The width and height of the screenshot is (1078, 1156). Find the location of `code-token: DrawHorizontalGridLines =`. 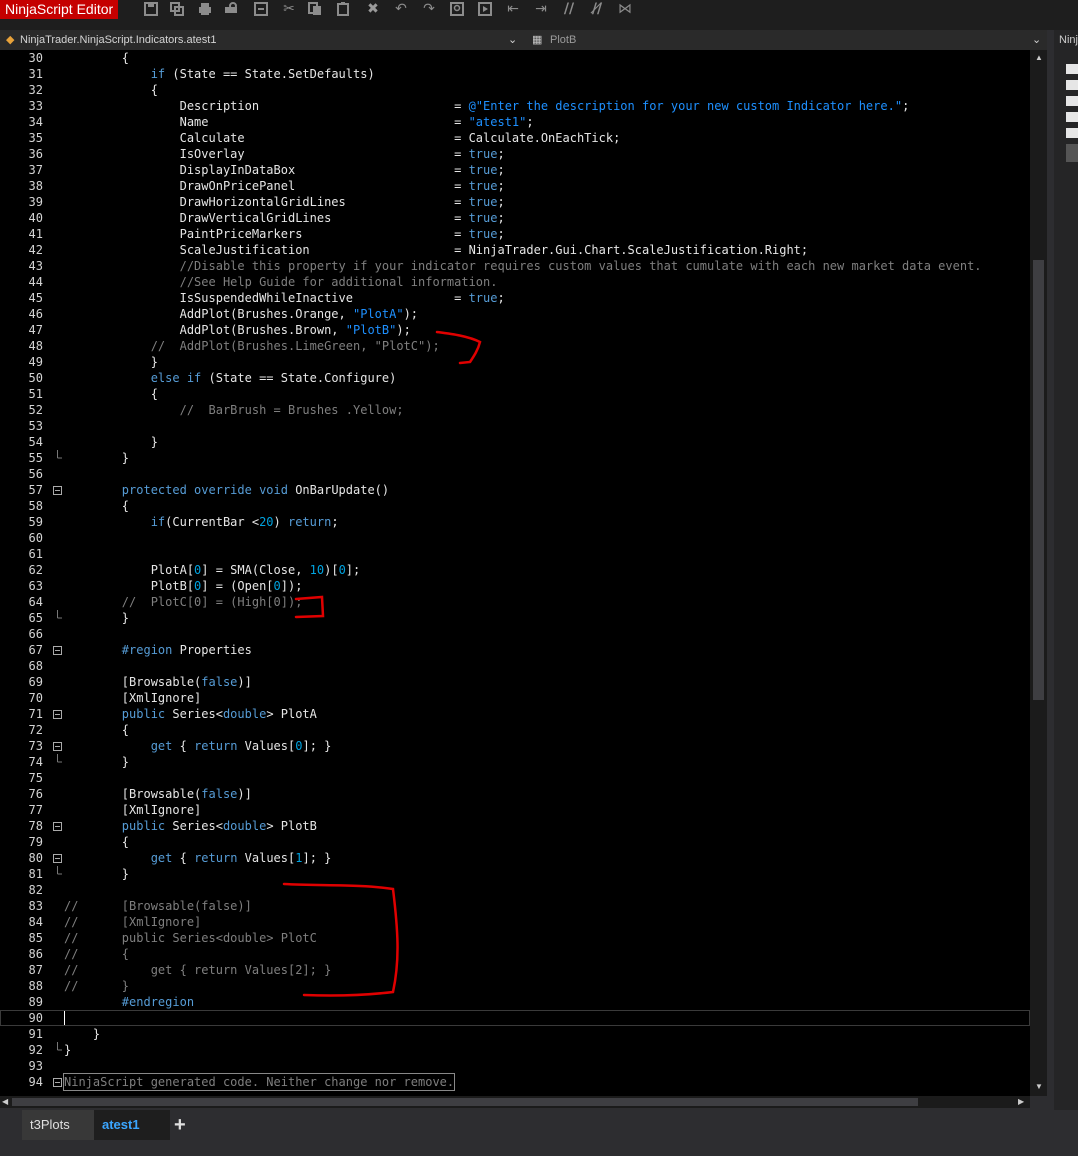

code-token: DrawHorizontalGridLines = is located at coordinates (266, 202).